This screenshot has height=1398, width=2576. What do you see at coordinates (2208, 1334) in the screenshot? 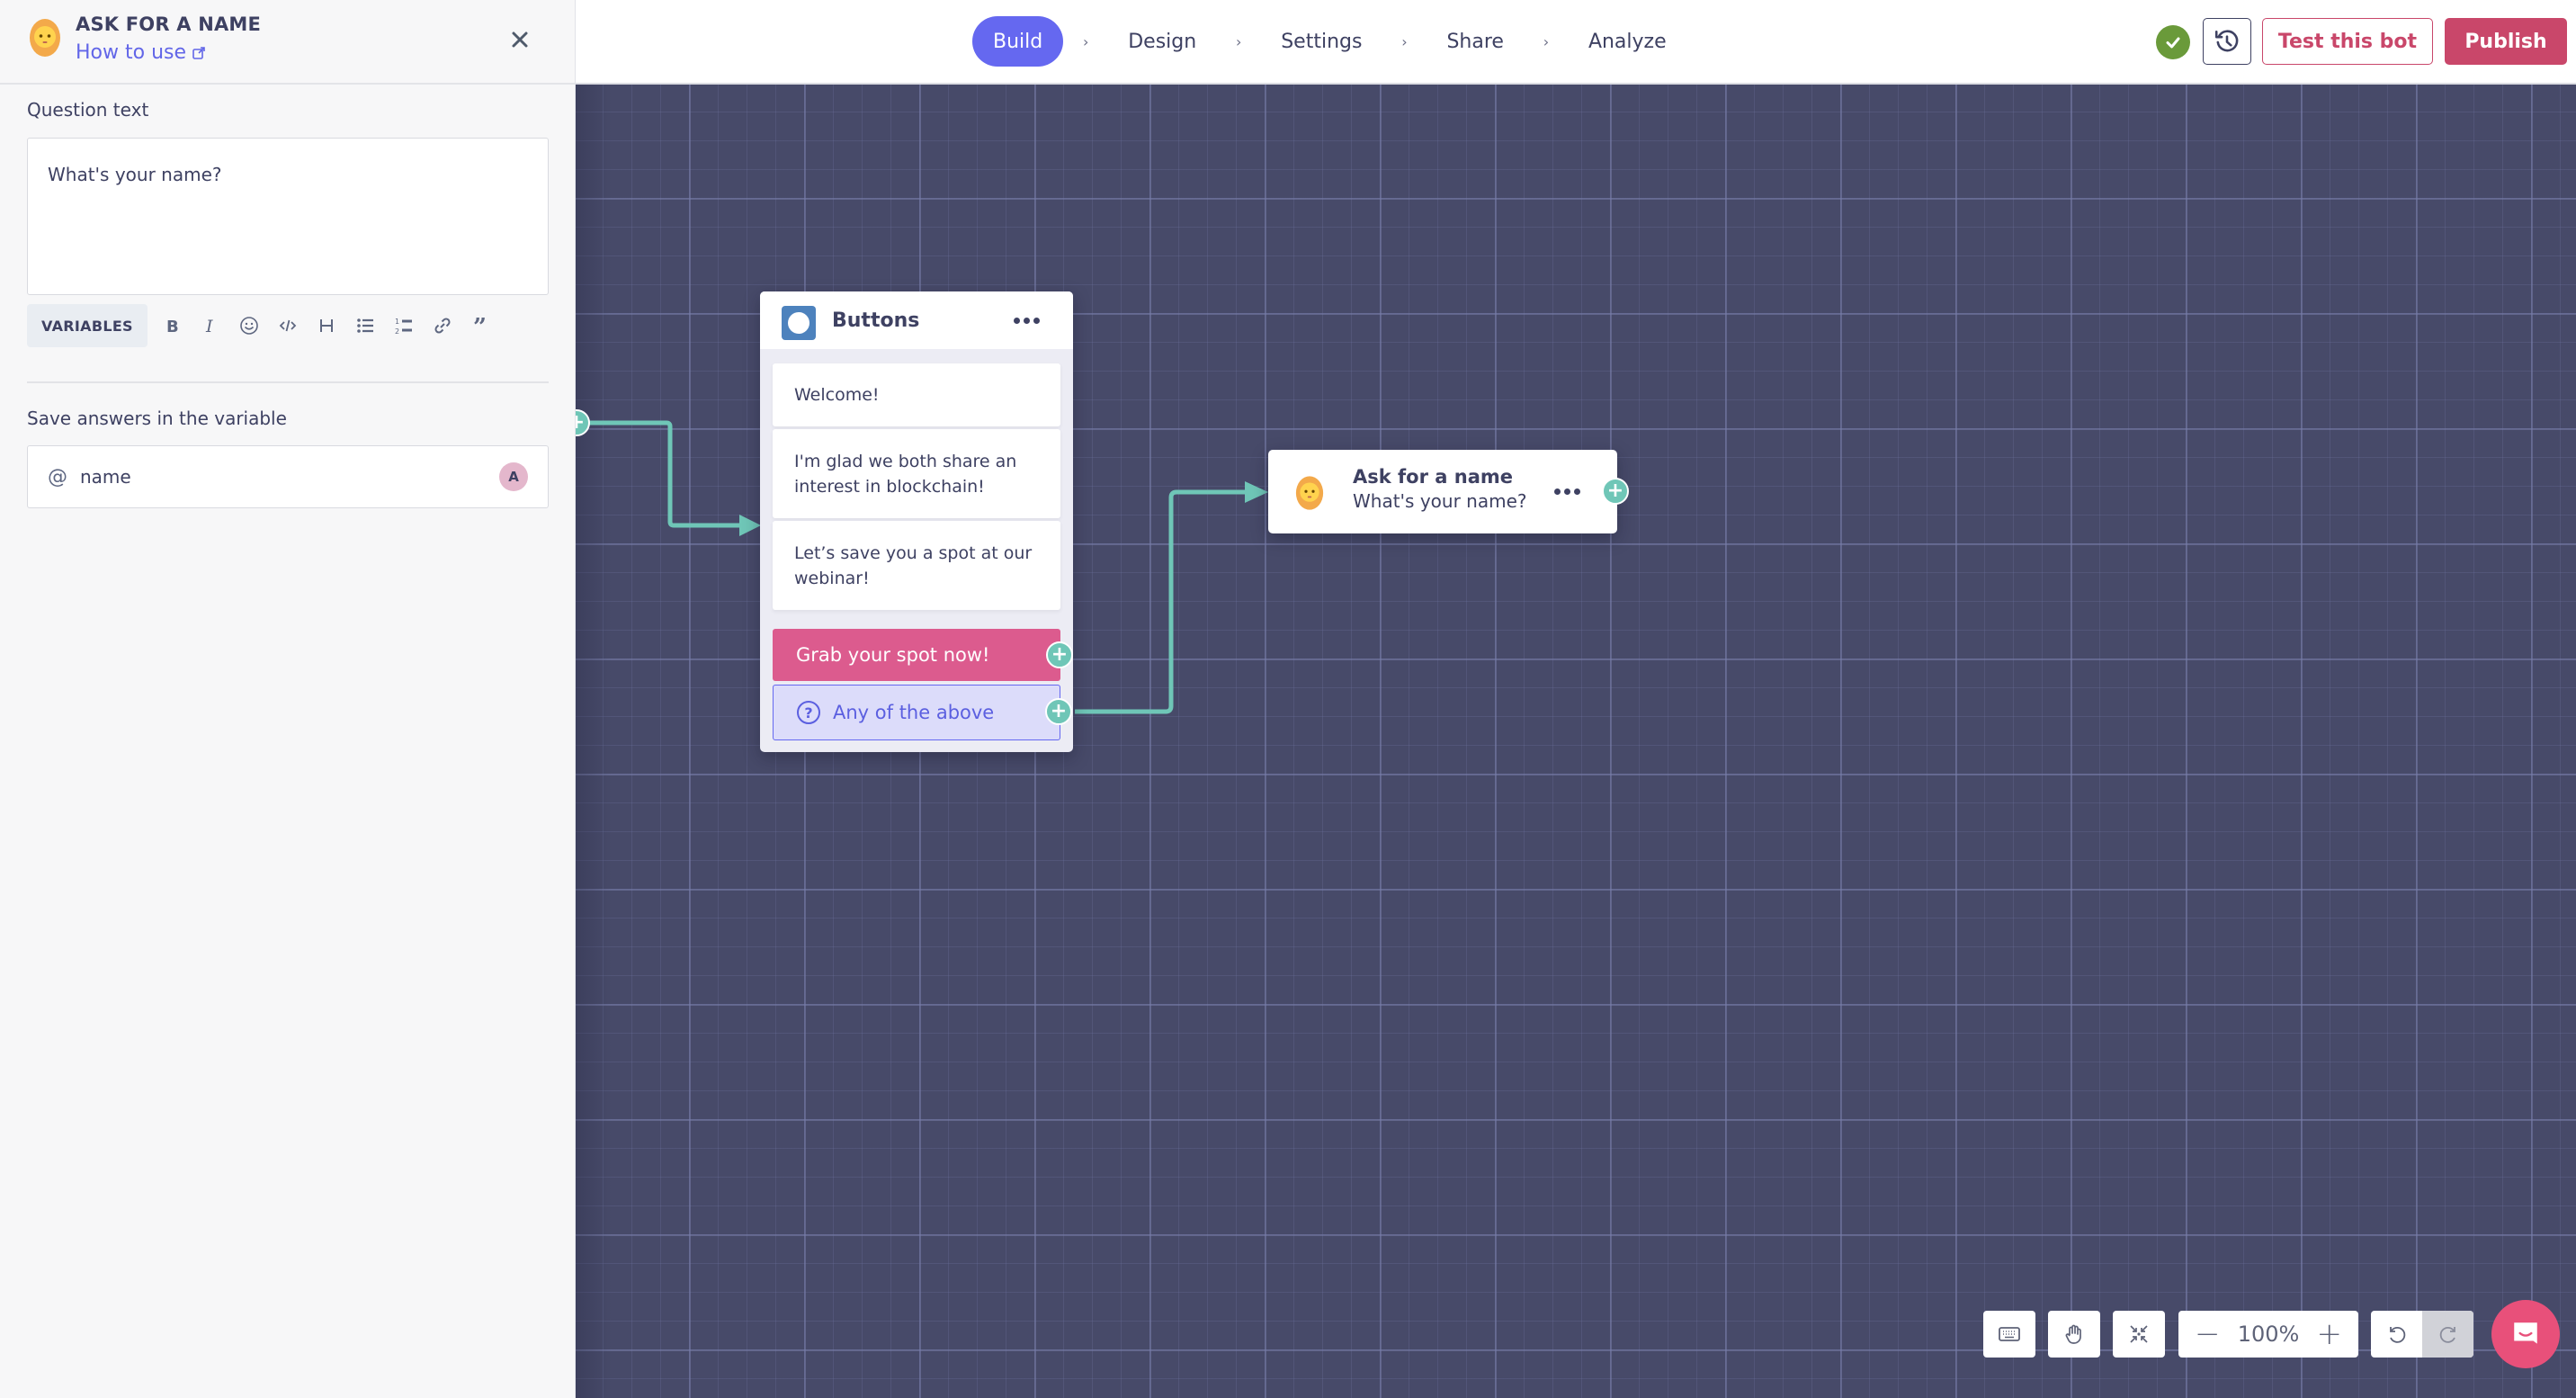
I see `zoom-out-button: −` at bounding box center [2208, 1334].